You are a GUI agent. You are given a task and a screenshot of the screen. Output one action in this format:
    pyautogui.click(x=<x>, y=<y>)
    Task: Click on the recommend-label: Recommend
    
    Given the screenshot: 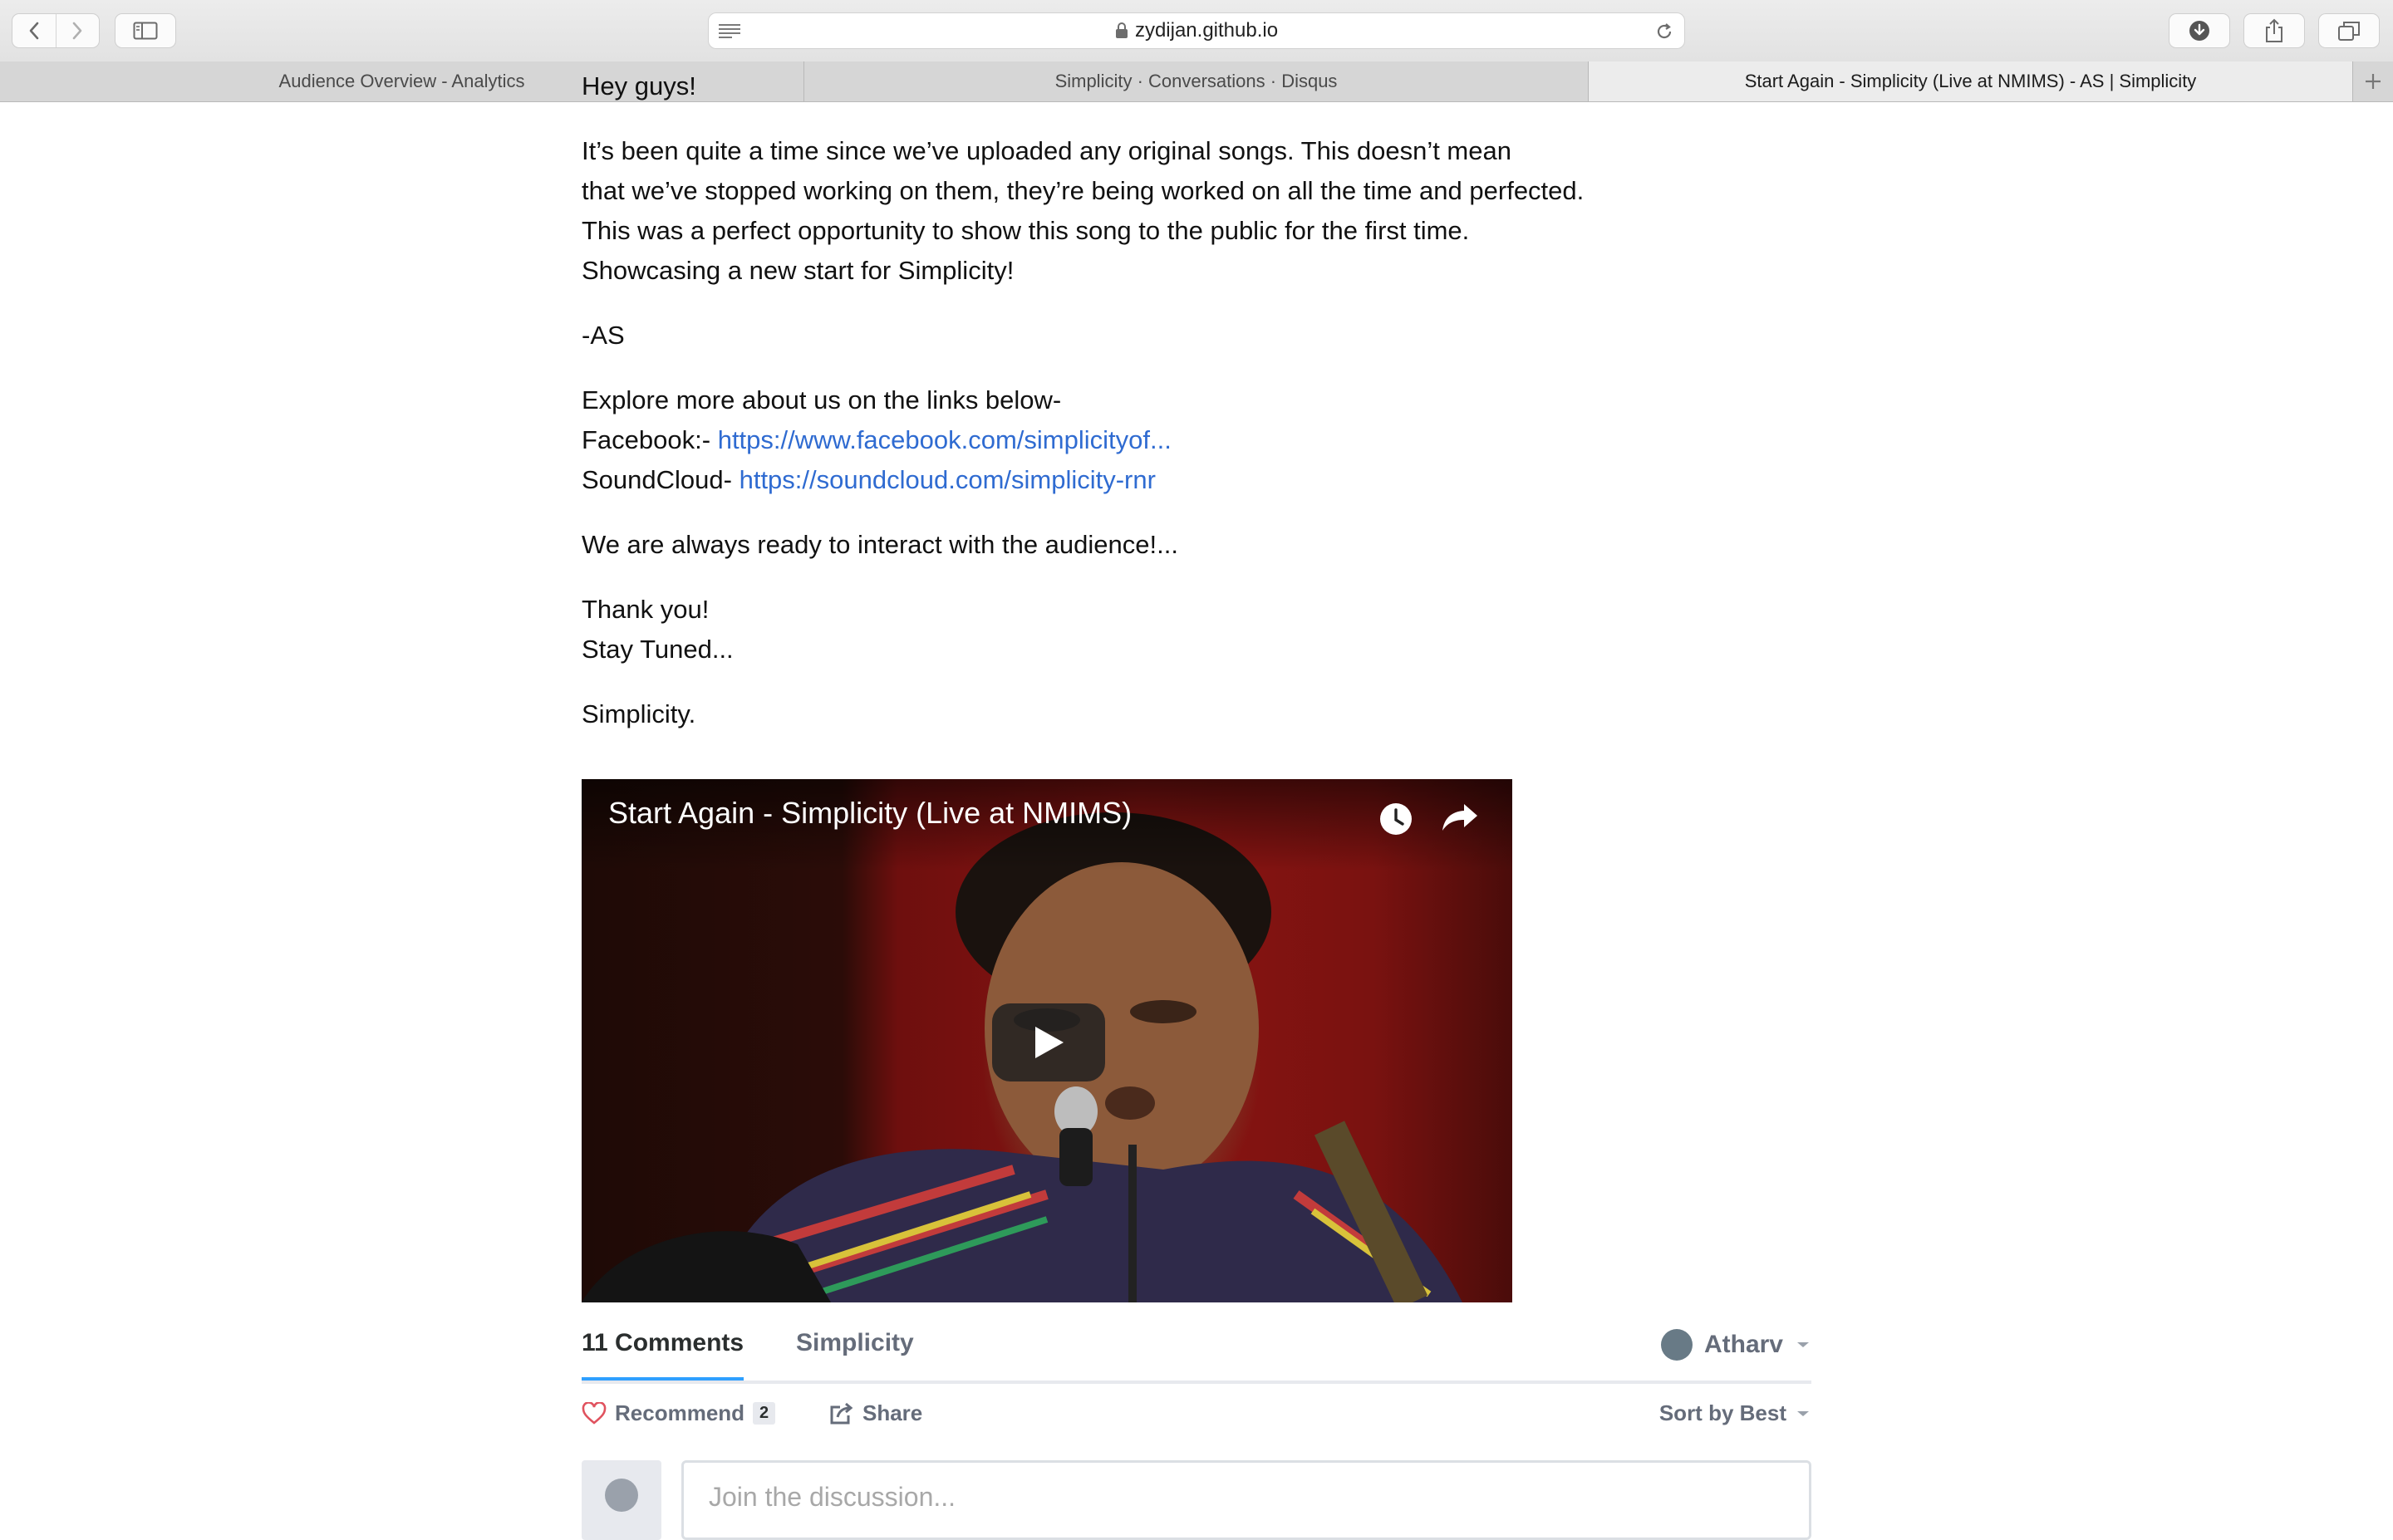 What is the action you would take?
    pyautogui.click(x=680, y=1412)
    